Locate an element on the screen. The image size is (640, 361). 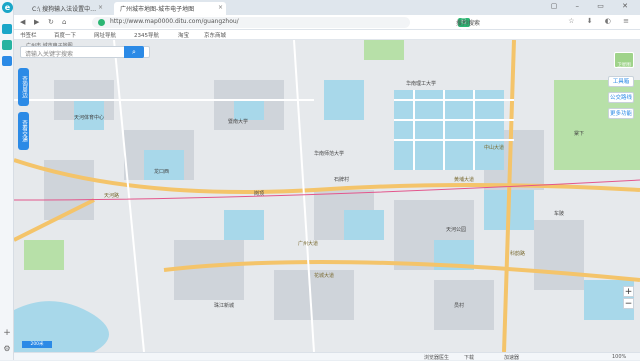
map-label: 广州大道 is located at coordinates (308, 244).